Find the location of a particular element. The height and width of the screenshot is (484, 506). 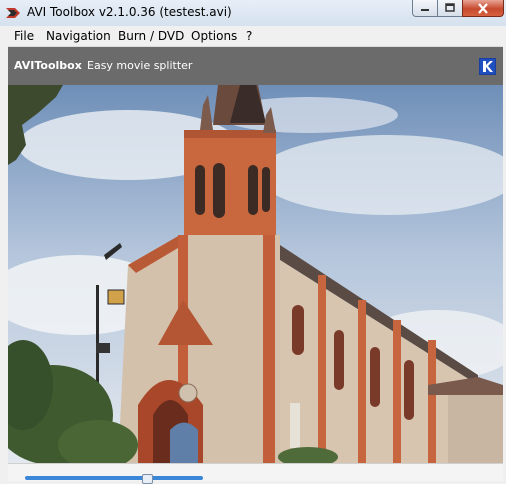

maximize-button is located at coordinates (450, 8).